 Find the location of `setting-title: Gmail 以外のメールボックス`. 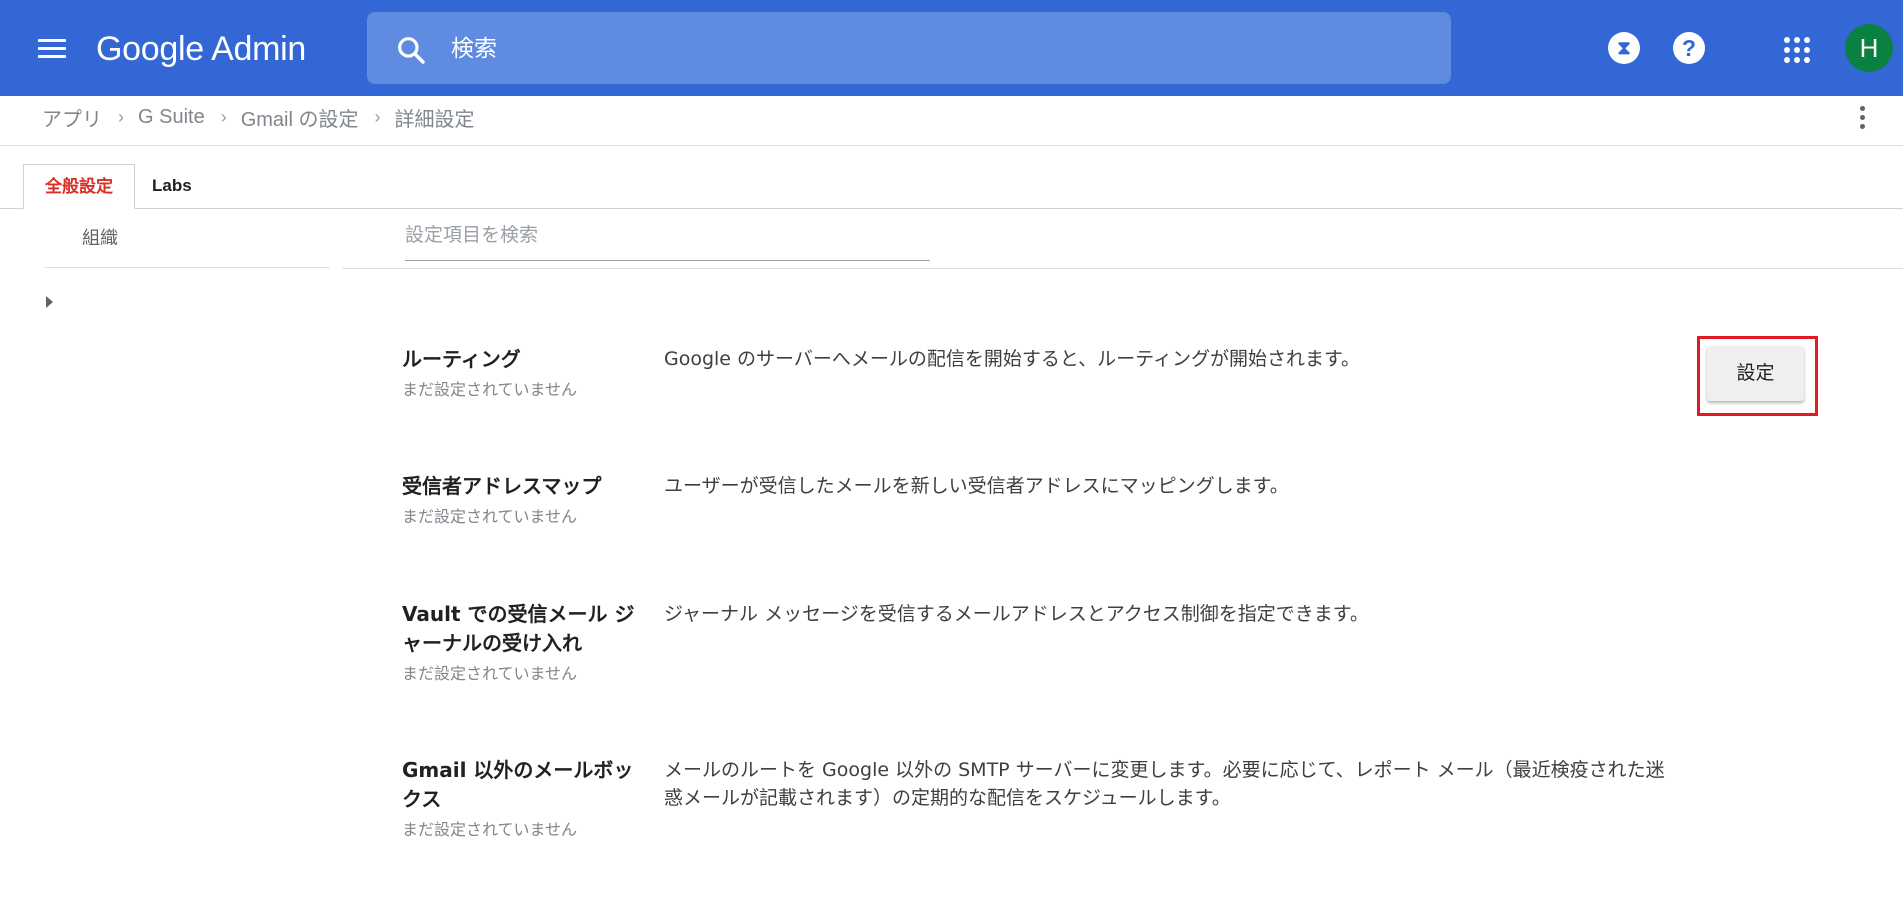

setting-title: Gmail 以外のメールボックス is located at coordinates (518, 784).